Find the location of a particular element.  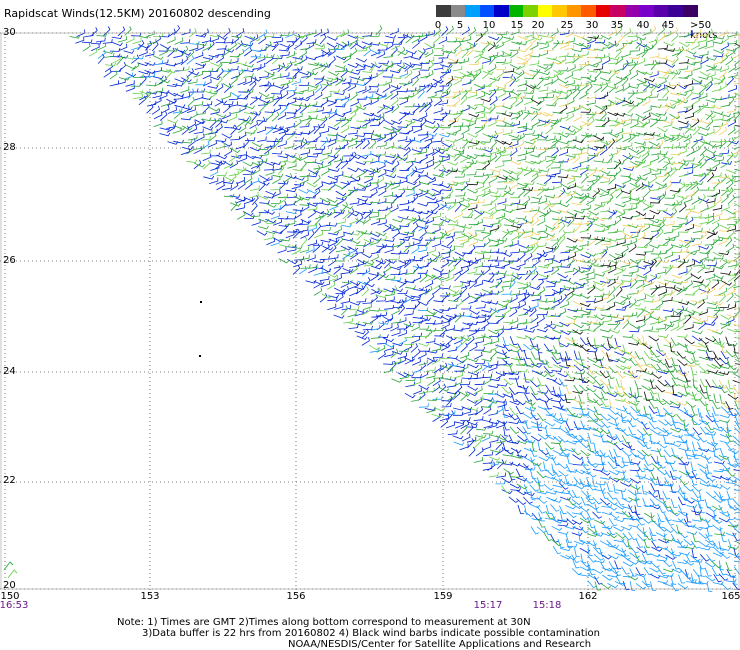

lon-label-159: 159 is located at coordinates (443, 596).